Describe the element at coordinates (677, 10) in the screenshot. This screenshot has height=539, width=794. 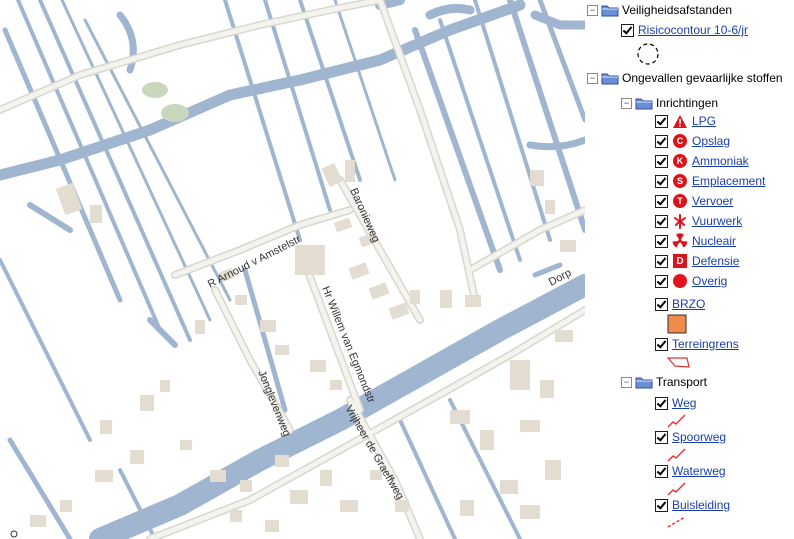
I see `group-label: Veiligheidsafstanden` at that location.